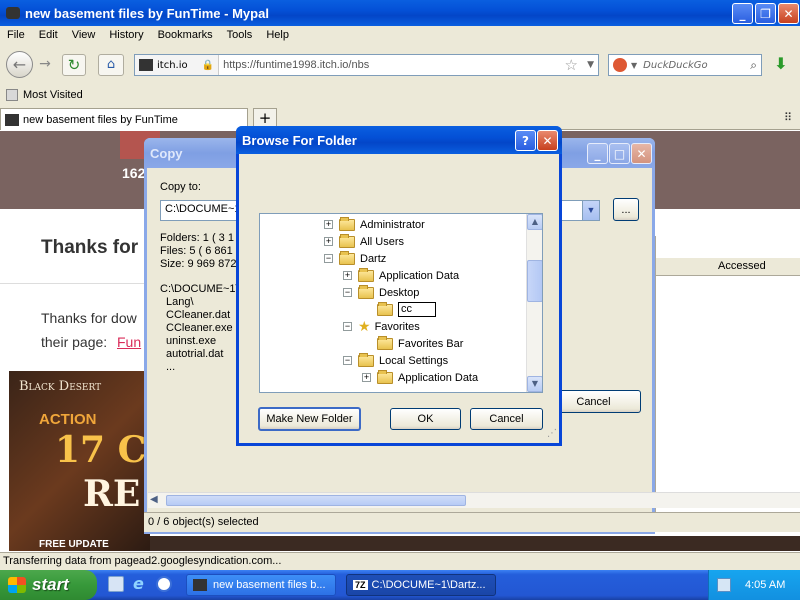  Describe the element at coordinates (360, 585) in the screenshot. I see `taskbar-7zip-icon: 7Z` at that location.